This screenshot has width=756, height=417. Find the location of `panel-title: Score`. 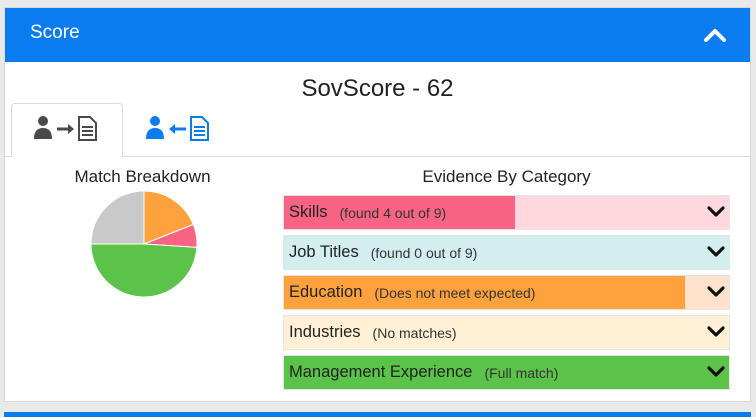

panel-title: Score is located at coordinates (55, 32).